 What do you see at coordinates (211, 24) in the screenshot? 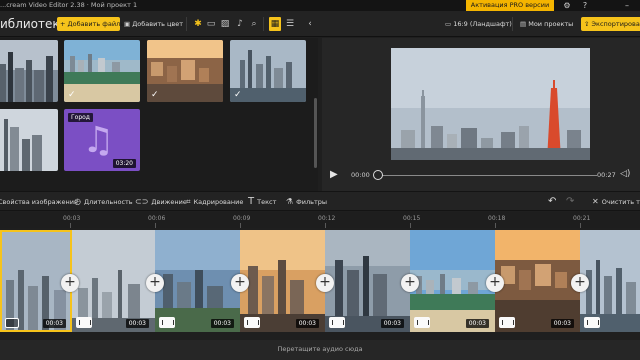
I see `video-filter-icon: ▭` at bounding box center [211, 24].